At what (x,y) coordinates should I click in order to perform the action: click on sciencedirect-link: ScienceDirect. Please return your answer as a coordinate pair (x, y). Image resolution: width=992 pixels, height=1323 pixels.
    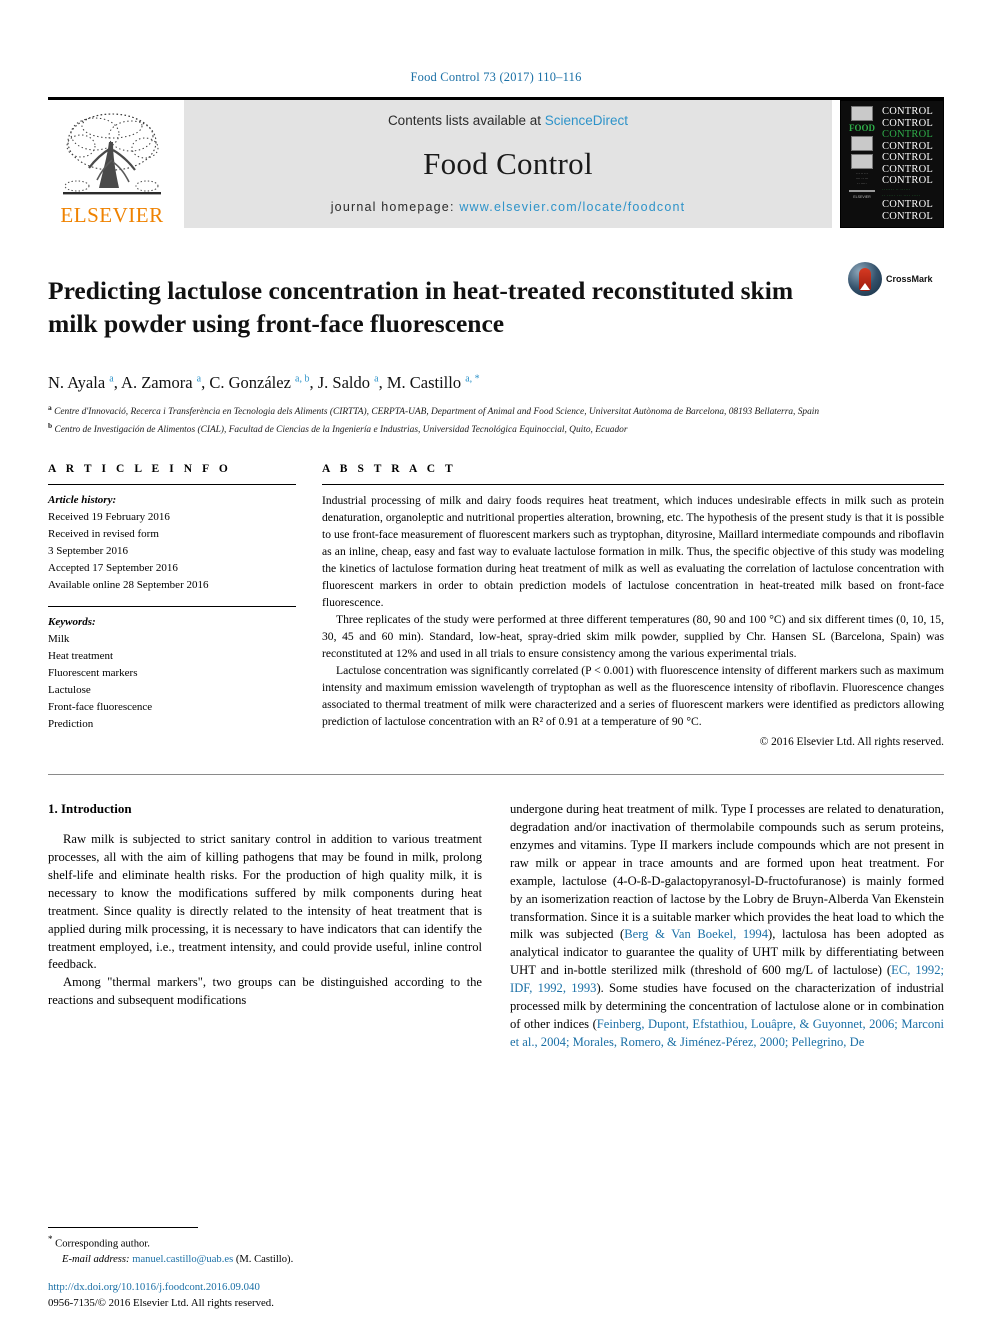
    Looking at the image, I should click on (586, 120).